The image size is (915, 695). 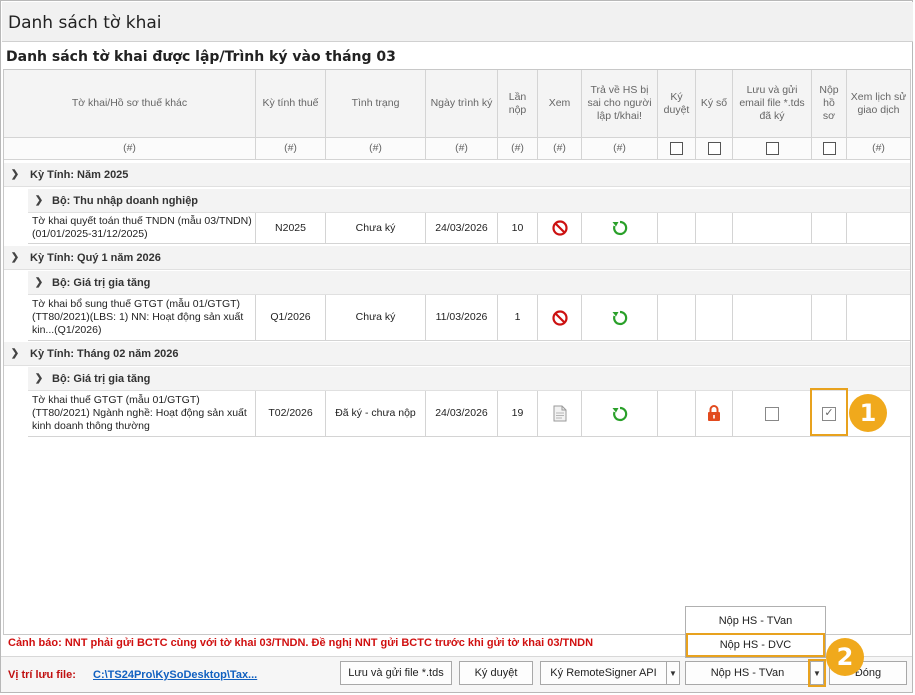 What do you see at coordinates (130, 149) in the screenshot?
I see `filter-to-khai: (#)` at bounding box center [130, 149].